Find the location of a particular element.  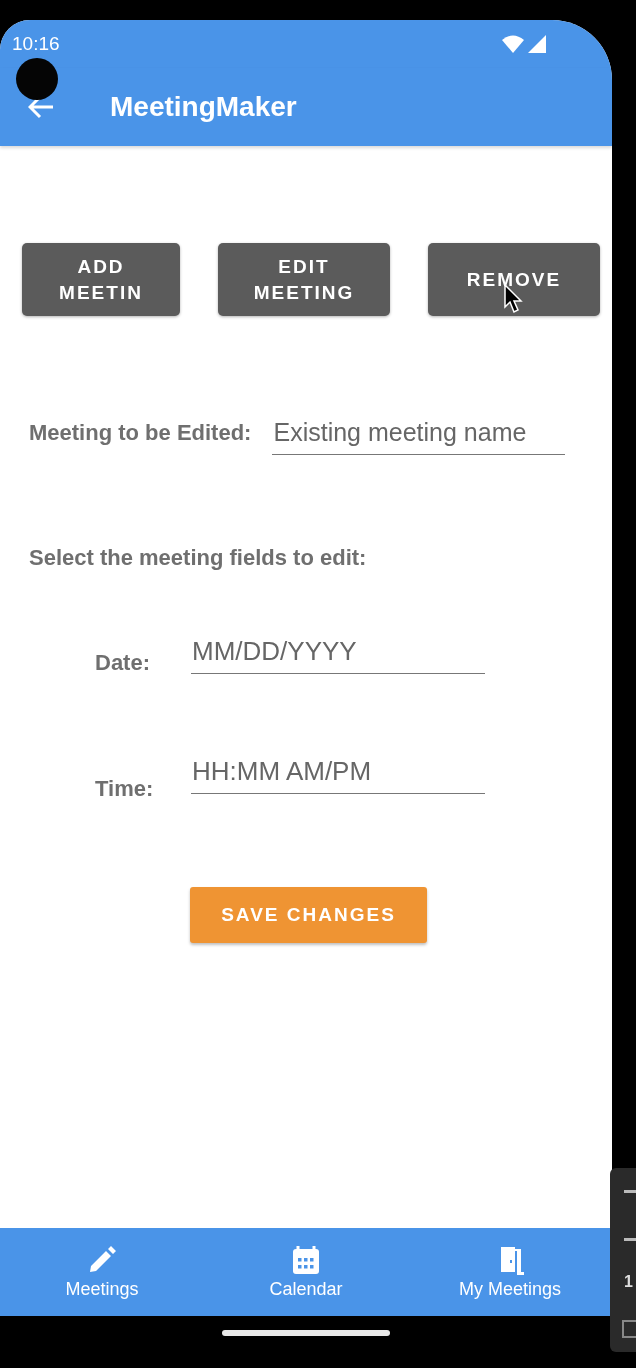

status-time: 10:16 is located at coordinates (36, 44).